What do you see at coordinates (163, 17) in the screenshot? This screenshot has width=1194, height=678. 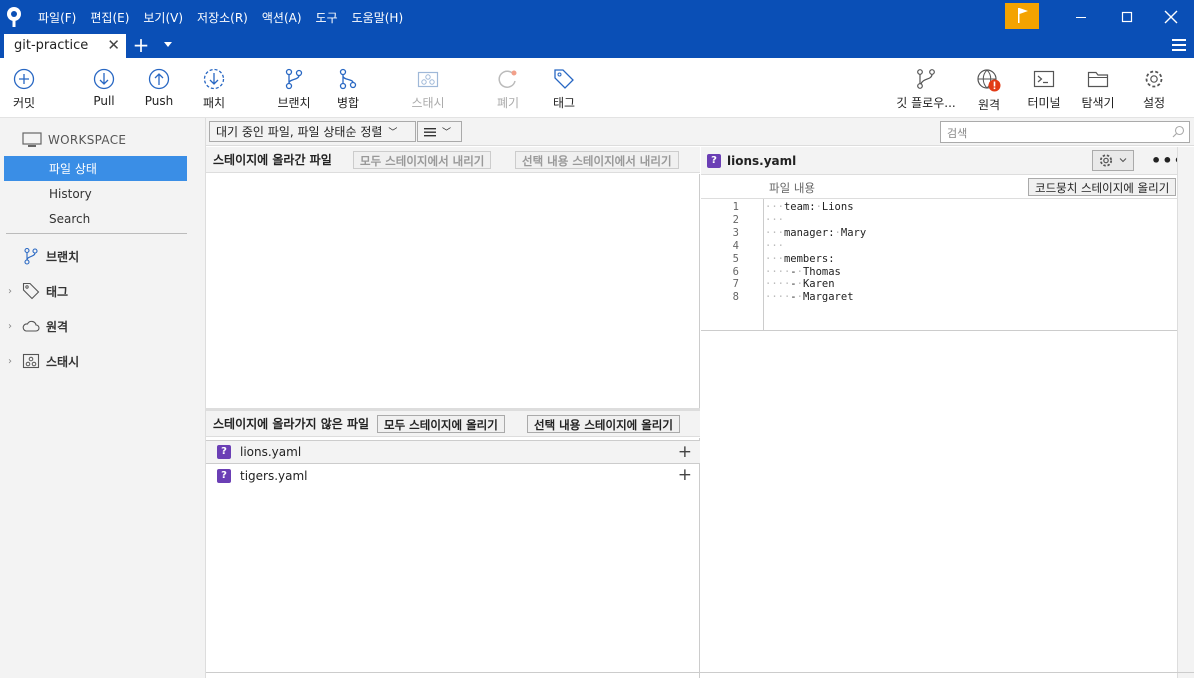 I see `menu-view: 보기(V)` at bounding box center [163, 17].